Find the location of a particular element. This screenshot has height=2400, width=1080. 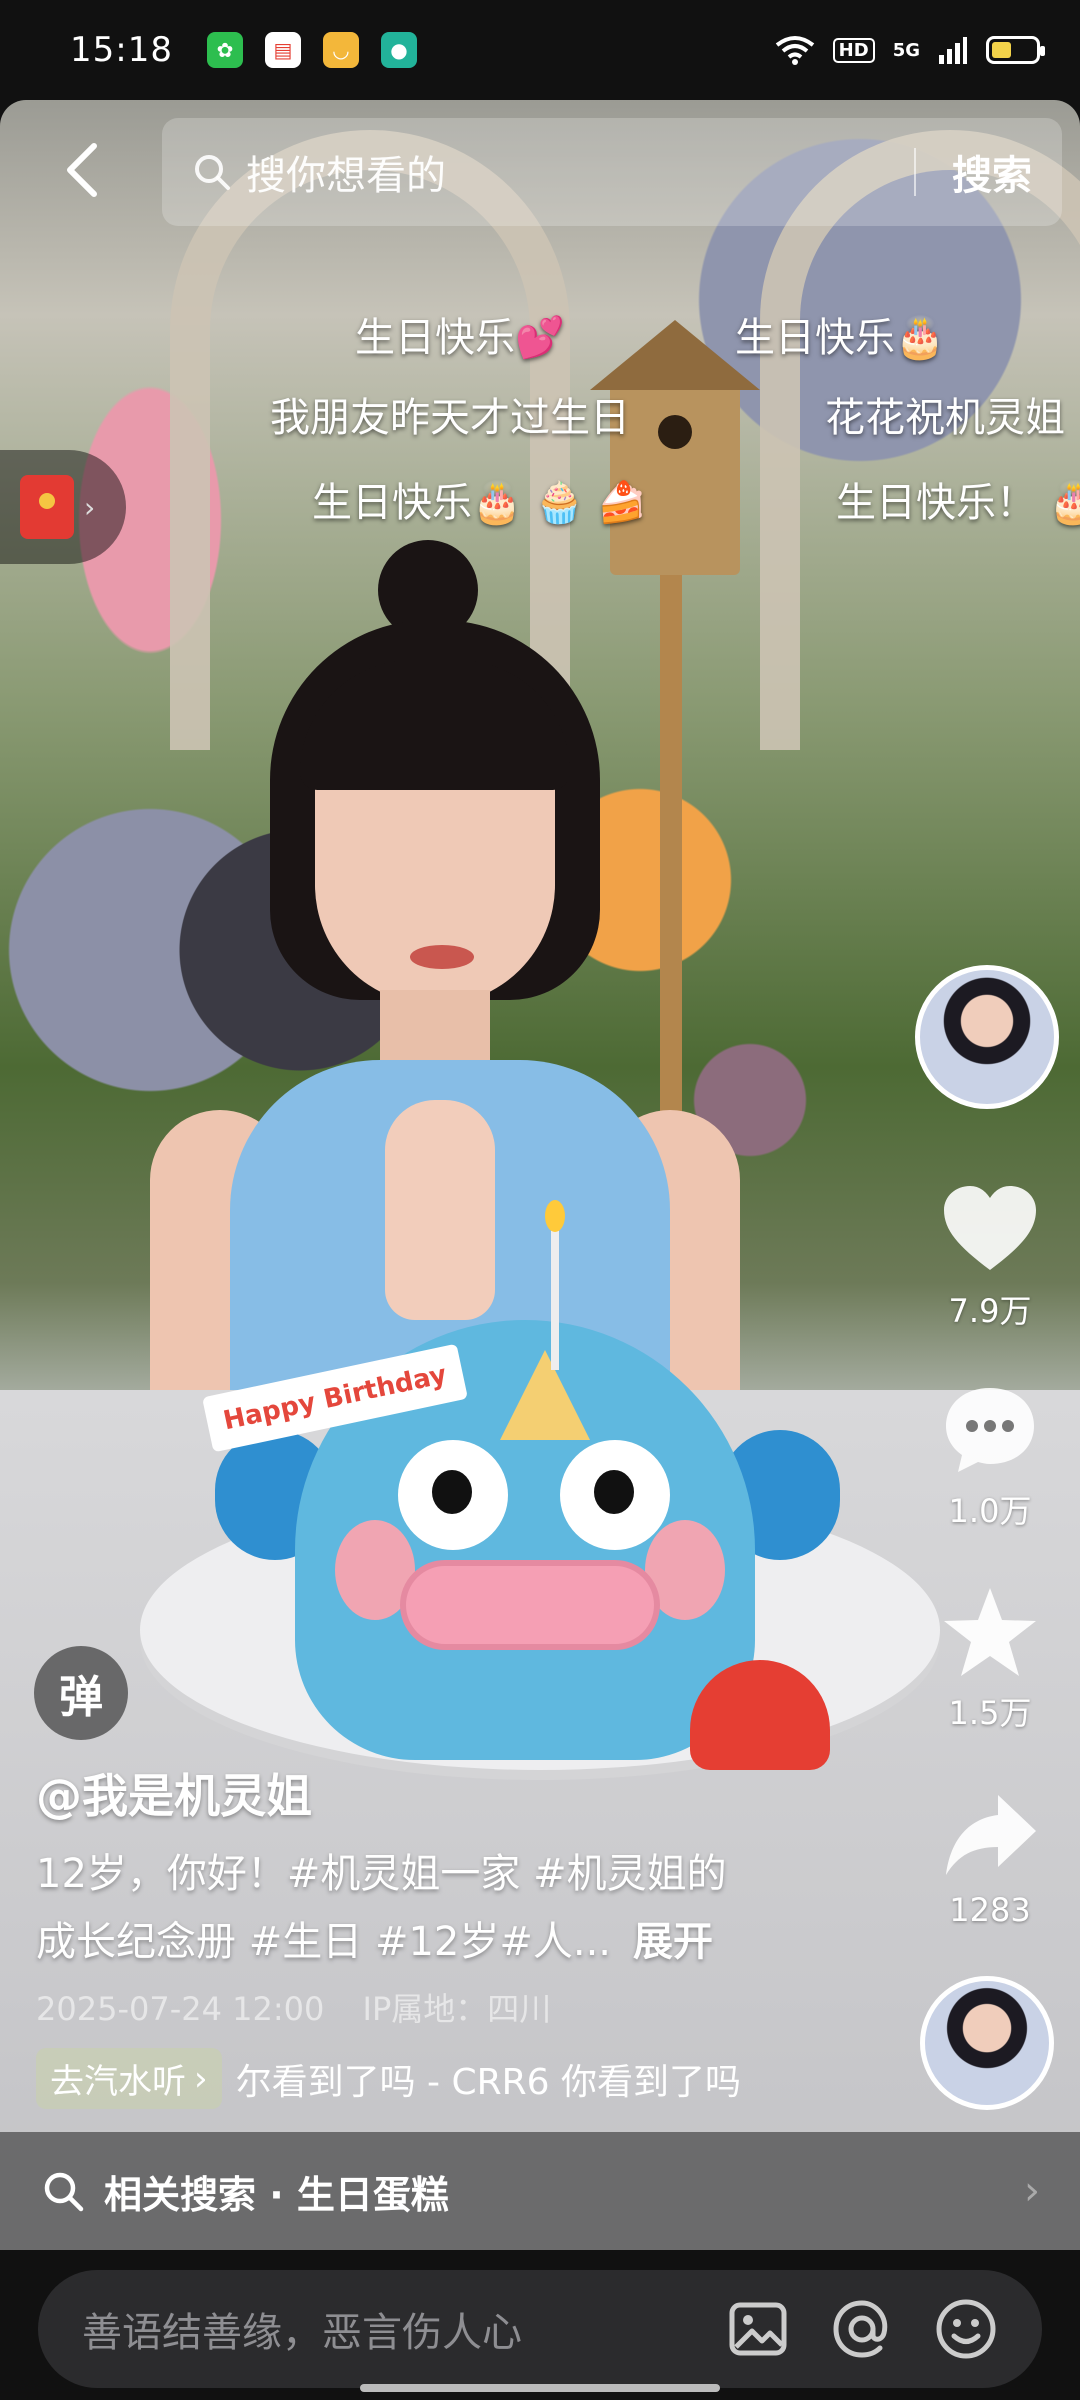

back-arrow-icon is located at coordinates (82, 170).